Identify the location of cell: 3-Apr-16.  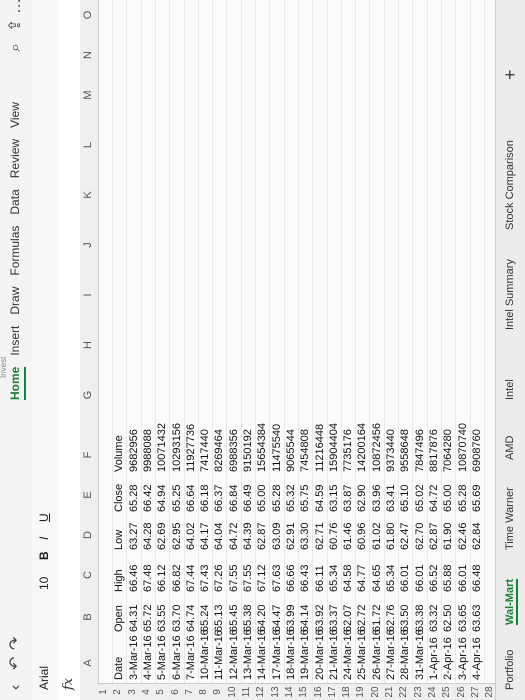
(463, 658).